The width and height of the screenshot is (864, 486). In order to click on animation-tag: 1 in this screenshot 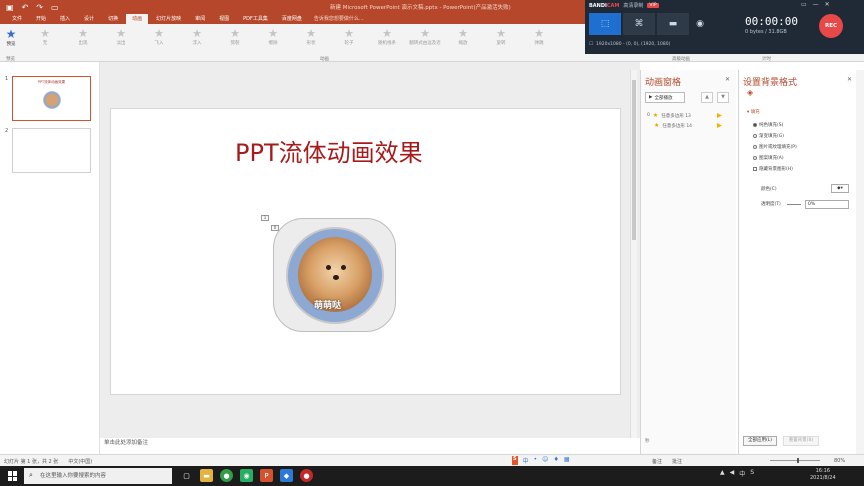, I will do `click(265, 218)`.